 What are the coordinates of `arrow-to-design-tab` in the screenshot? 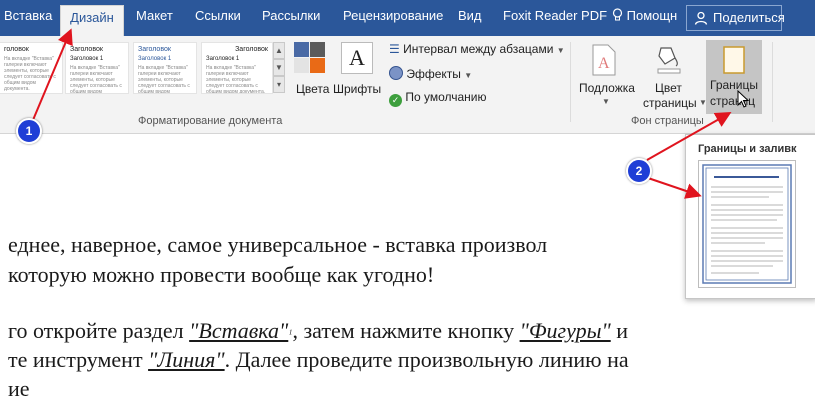 It's located at (52, 74).